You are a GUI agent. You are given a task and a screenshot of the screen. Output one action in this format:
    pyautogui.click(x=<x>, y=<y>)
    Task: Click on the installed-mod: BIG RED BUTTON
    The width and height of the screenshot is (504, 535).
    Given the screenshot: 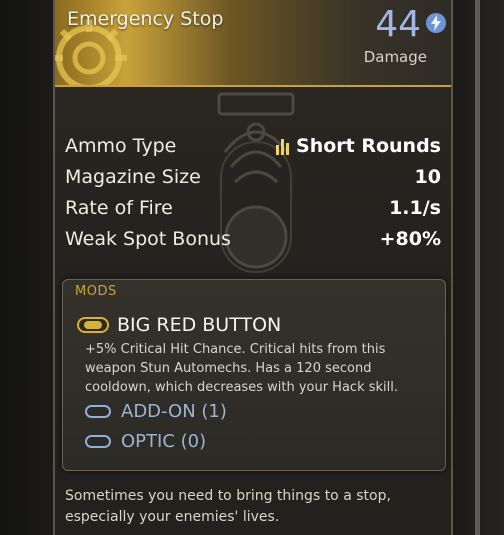 What is the action you would take?
    pyautogui.click(x=179, y=325)
    